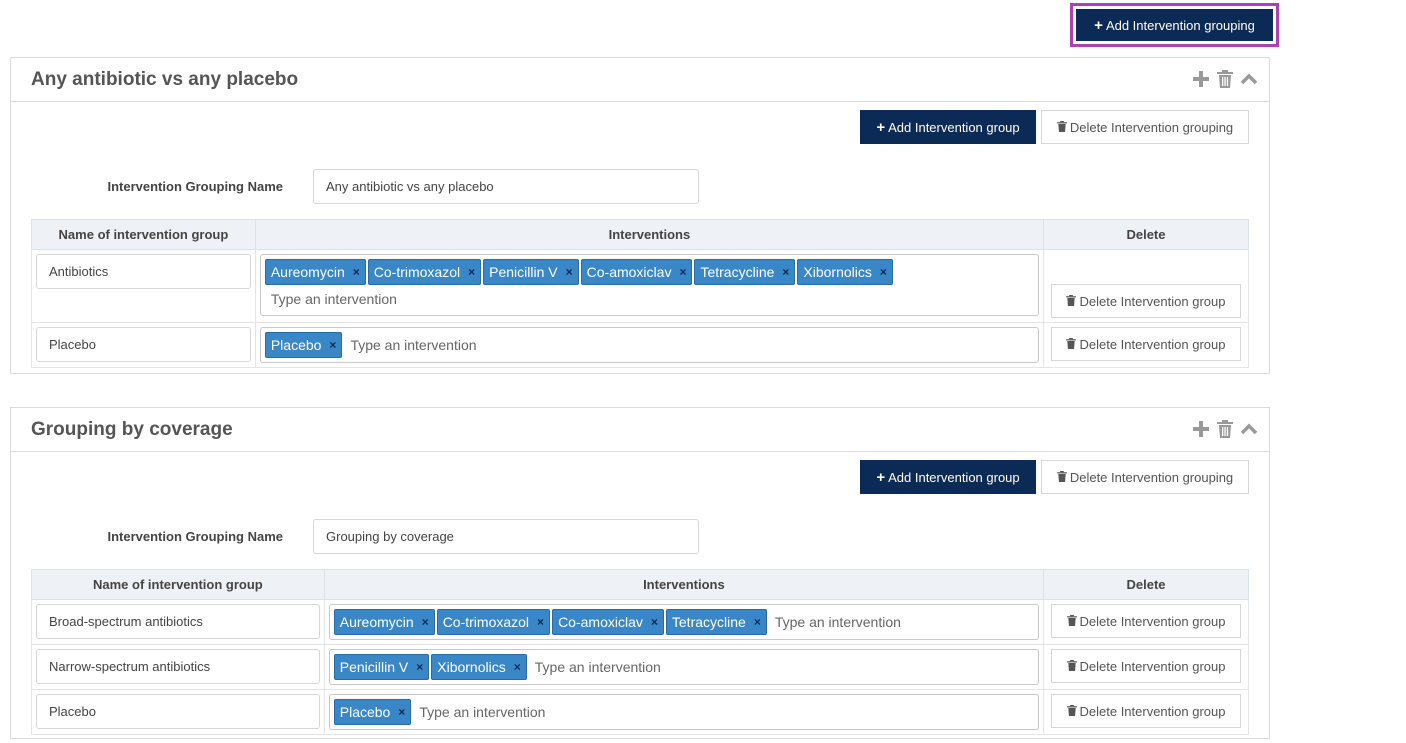 This screenshot has height=743, width=1406. Describe the element at coordinates (178, 621) in the screenshot. I see `group-name-input: Broad-spectrum antibiotics` at that location.